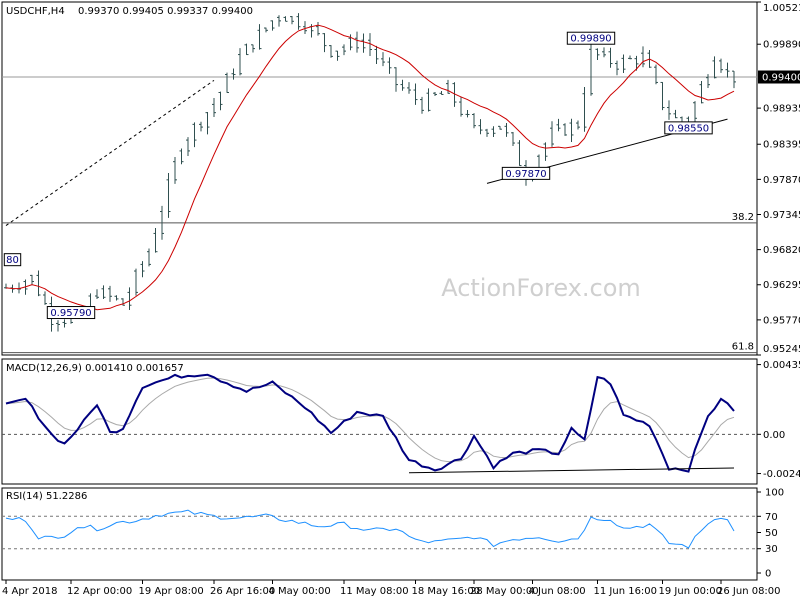 This screenshot has height=600, width=800. What do you see at coordinates (771, 549) in the screenshot?
I see `rsi-tick-label: 30` at bounding box center [771, 549].